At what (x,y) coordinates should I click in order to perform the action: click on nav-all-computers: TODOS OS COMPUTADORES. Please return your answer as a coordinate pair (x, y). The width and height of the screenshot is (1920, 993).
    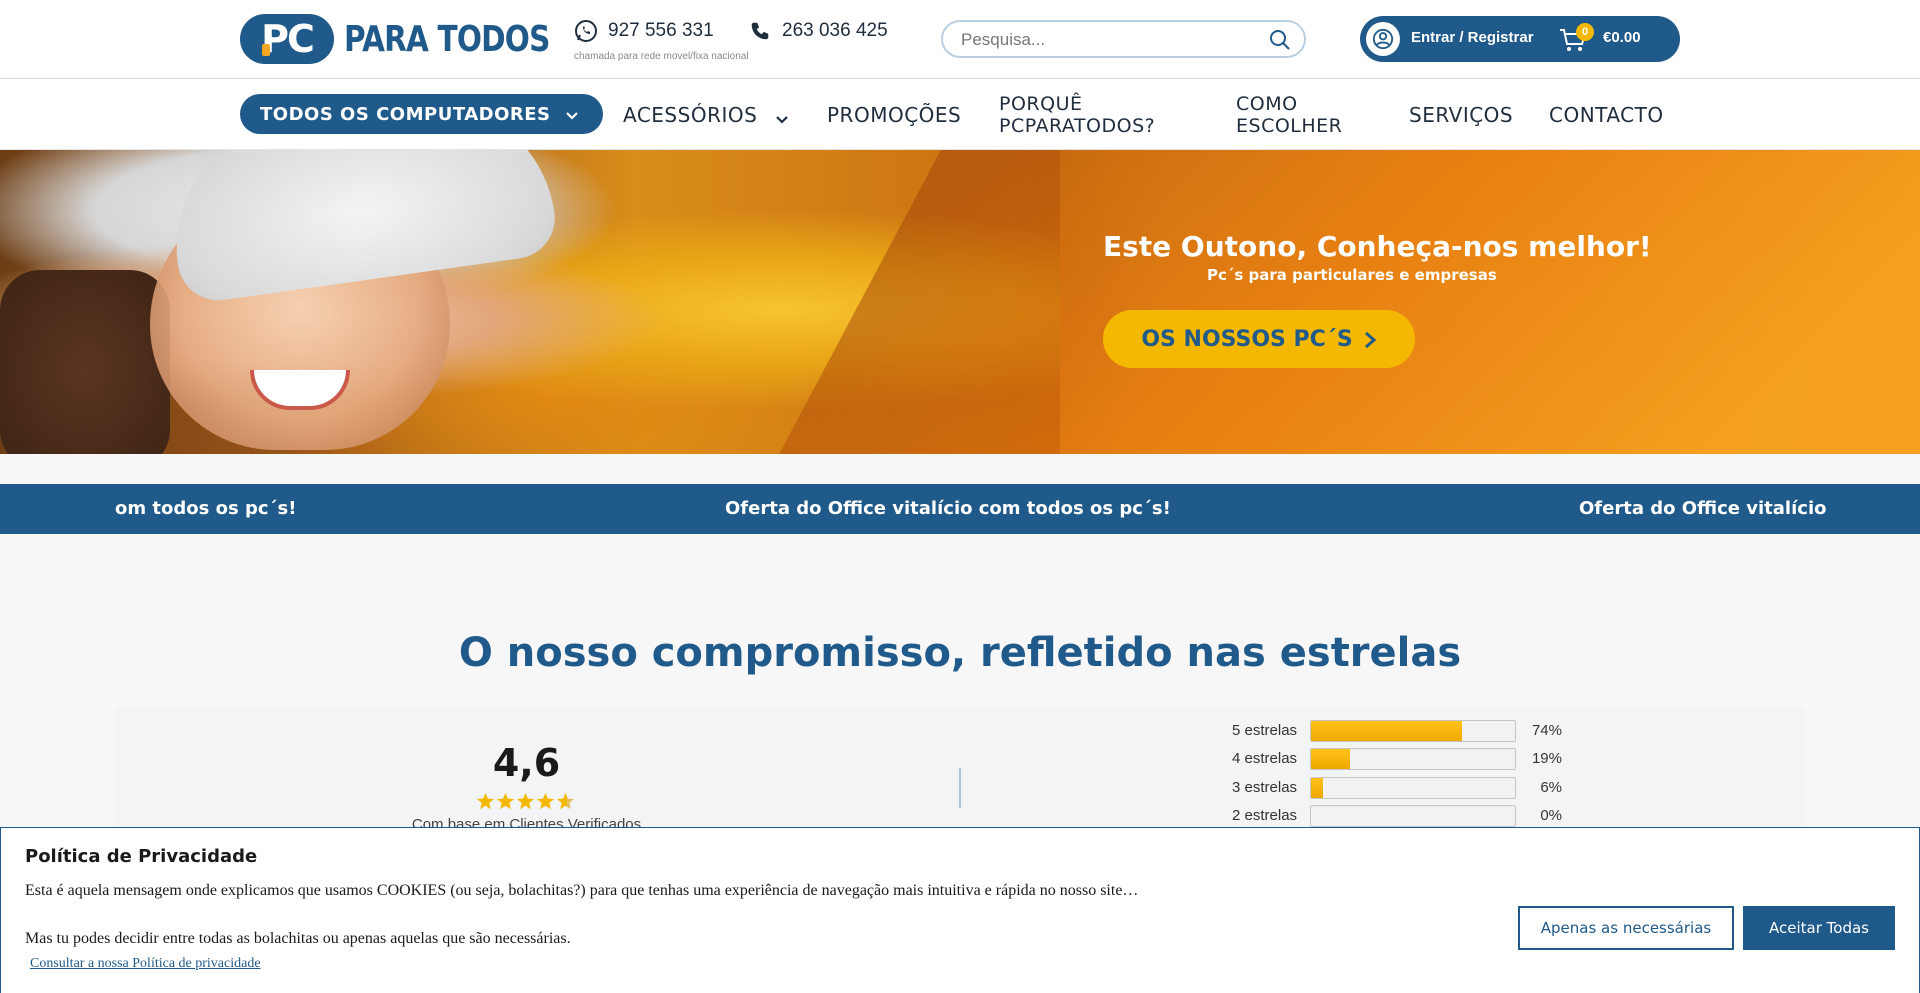
    Looking at the image, I should click on (421, 114).